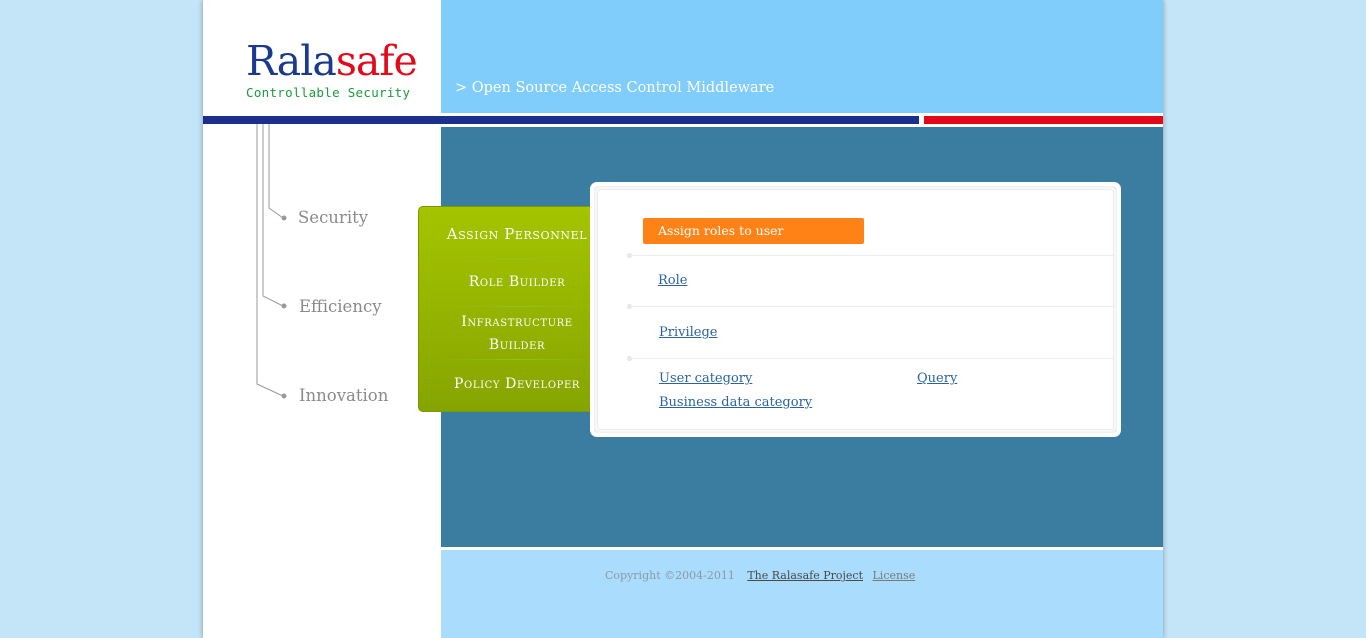  I want to click on business-data-category-link: Business data category, so click(735, 402).